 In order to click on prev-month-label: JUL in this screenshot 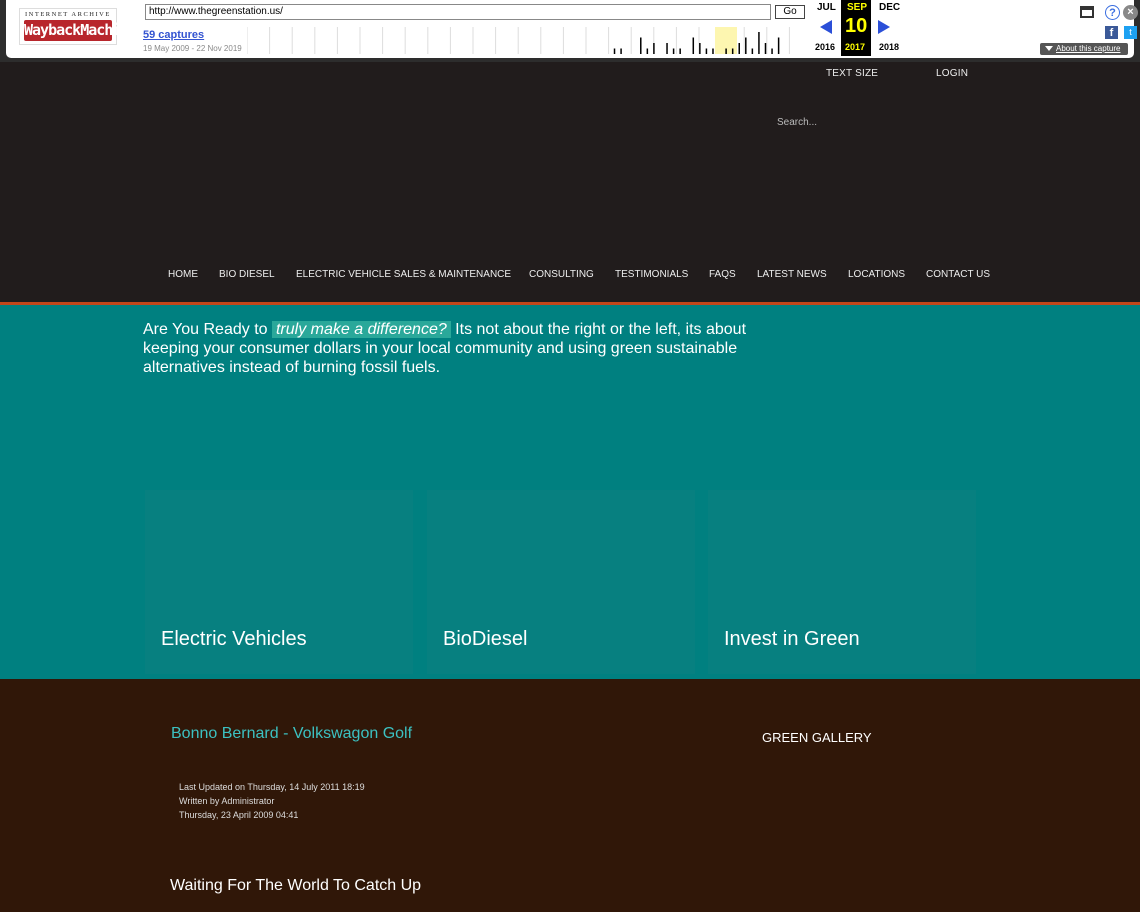, I will do `click(826, 7)`.